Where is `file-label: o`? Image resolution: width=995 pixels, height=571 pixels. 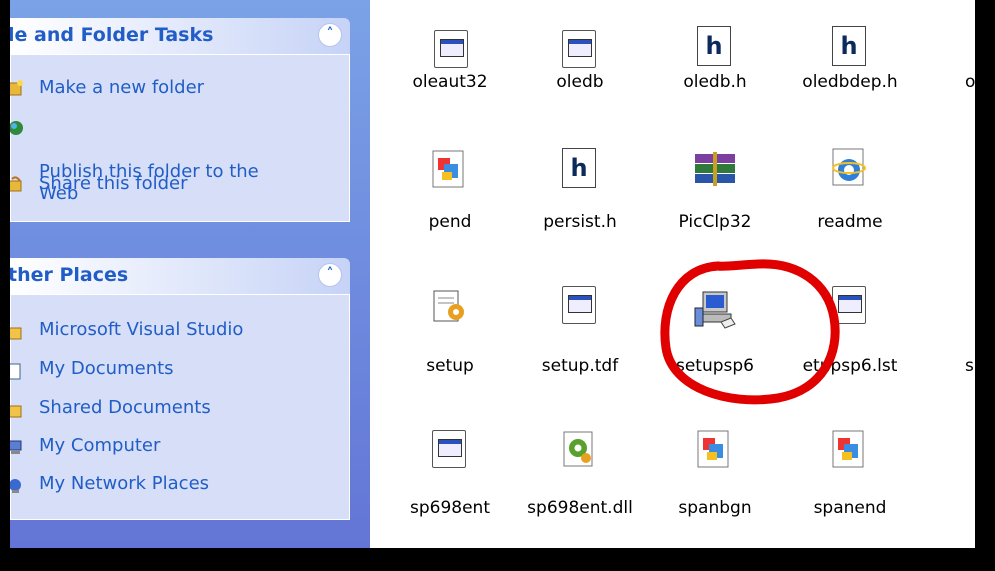
file-label: o is located at coordinates (970, 82).